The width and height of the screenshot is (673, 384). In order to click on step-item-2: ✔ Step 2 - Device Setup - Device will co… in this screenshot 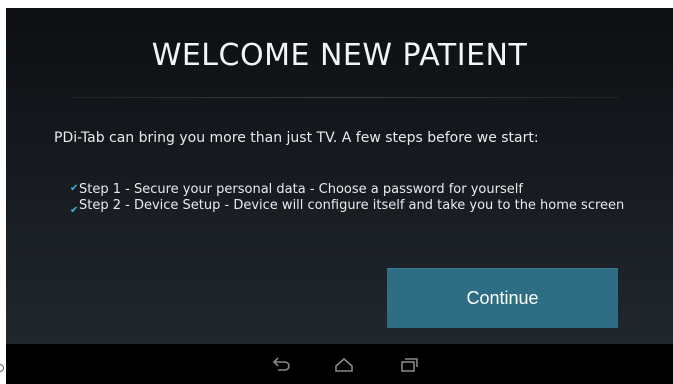, I will do `click(350, 207)`.